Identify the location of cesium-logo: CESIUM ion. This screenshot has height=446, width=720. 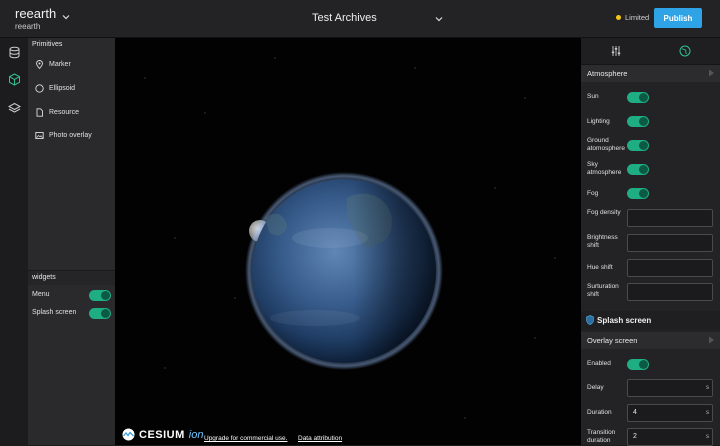
(162, 434).